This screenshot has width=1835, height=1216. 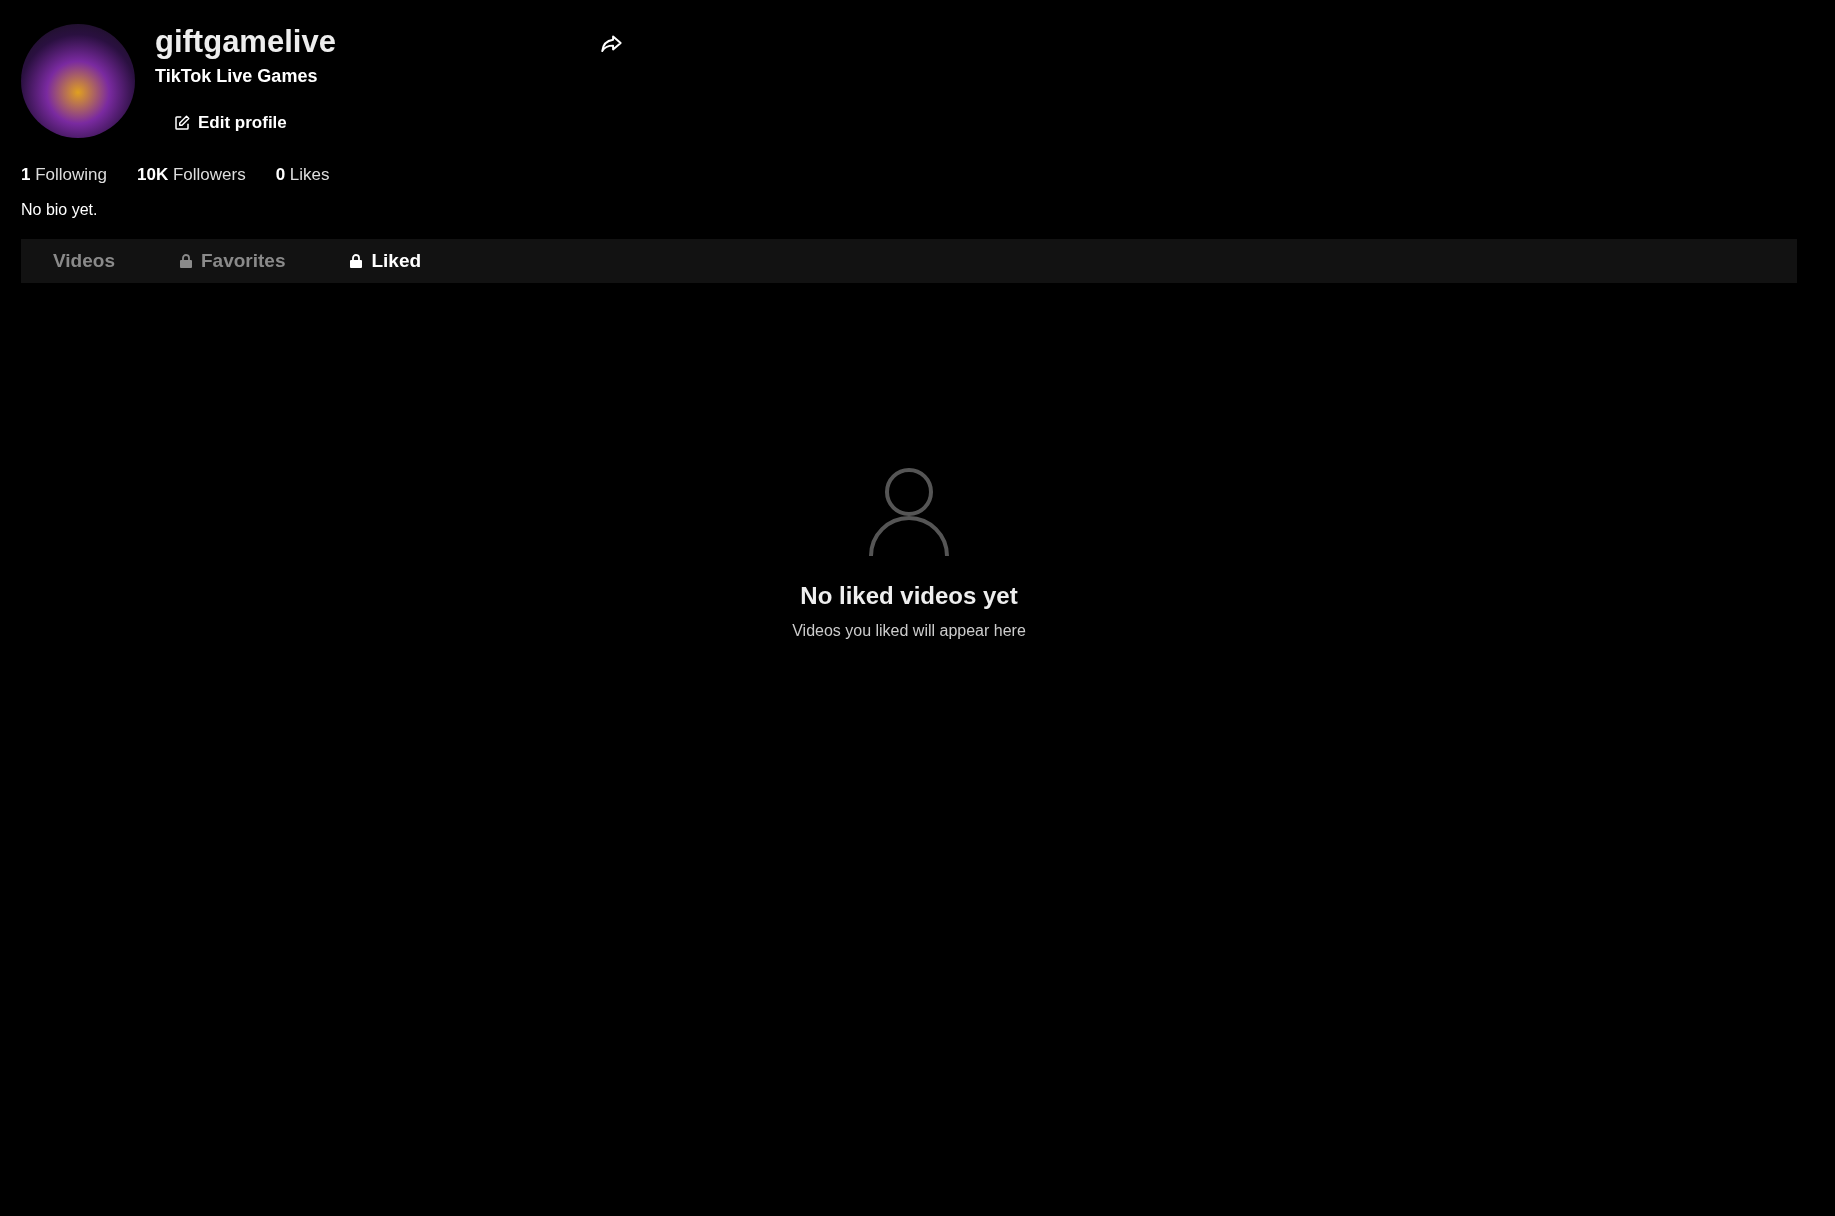 What do you see at coordinates (909, 513) in the screenshot?
I see `person-icon` at bounding box center [909, 513].